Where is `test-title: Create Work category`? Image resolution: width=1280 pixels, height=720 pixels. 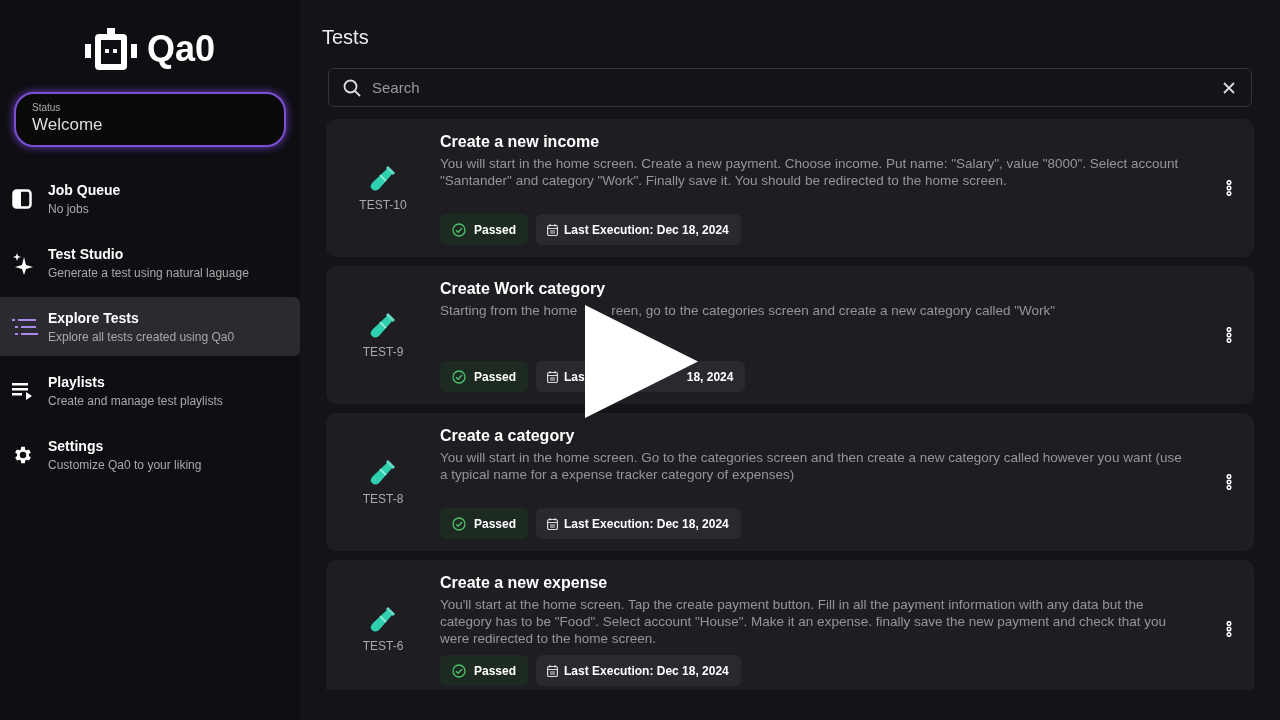 test-title: Create Work category is located at coordinates (523, 289).